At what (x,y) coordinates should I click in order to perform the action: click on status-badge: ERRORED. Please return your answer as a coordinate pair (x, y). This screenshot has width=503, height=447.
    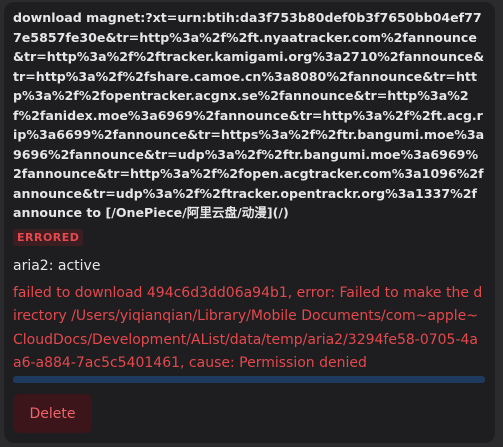
    Looking at the image, I should click on (48, 237).